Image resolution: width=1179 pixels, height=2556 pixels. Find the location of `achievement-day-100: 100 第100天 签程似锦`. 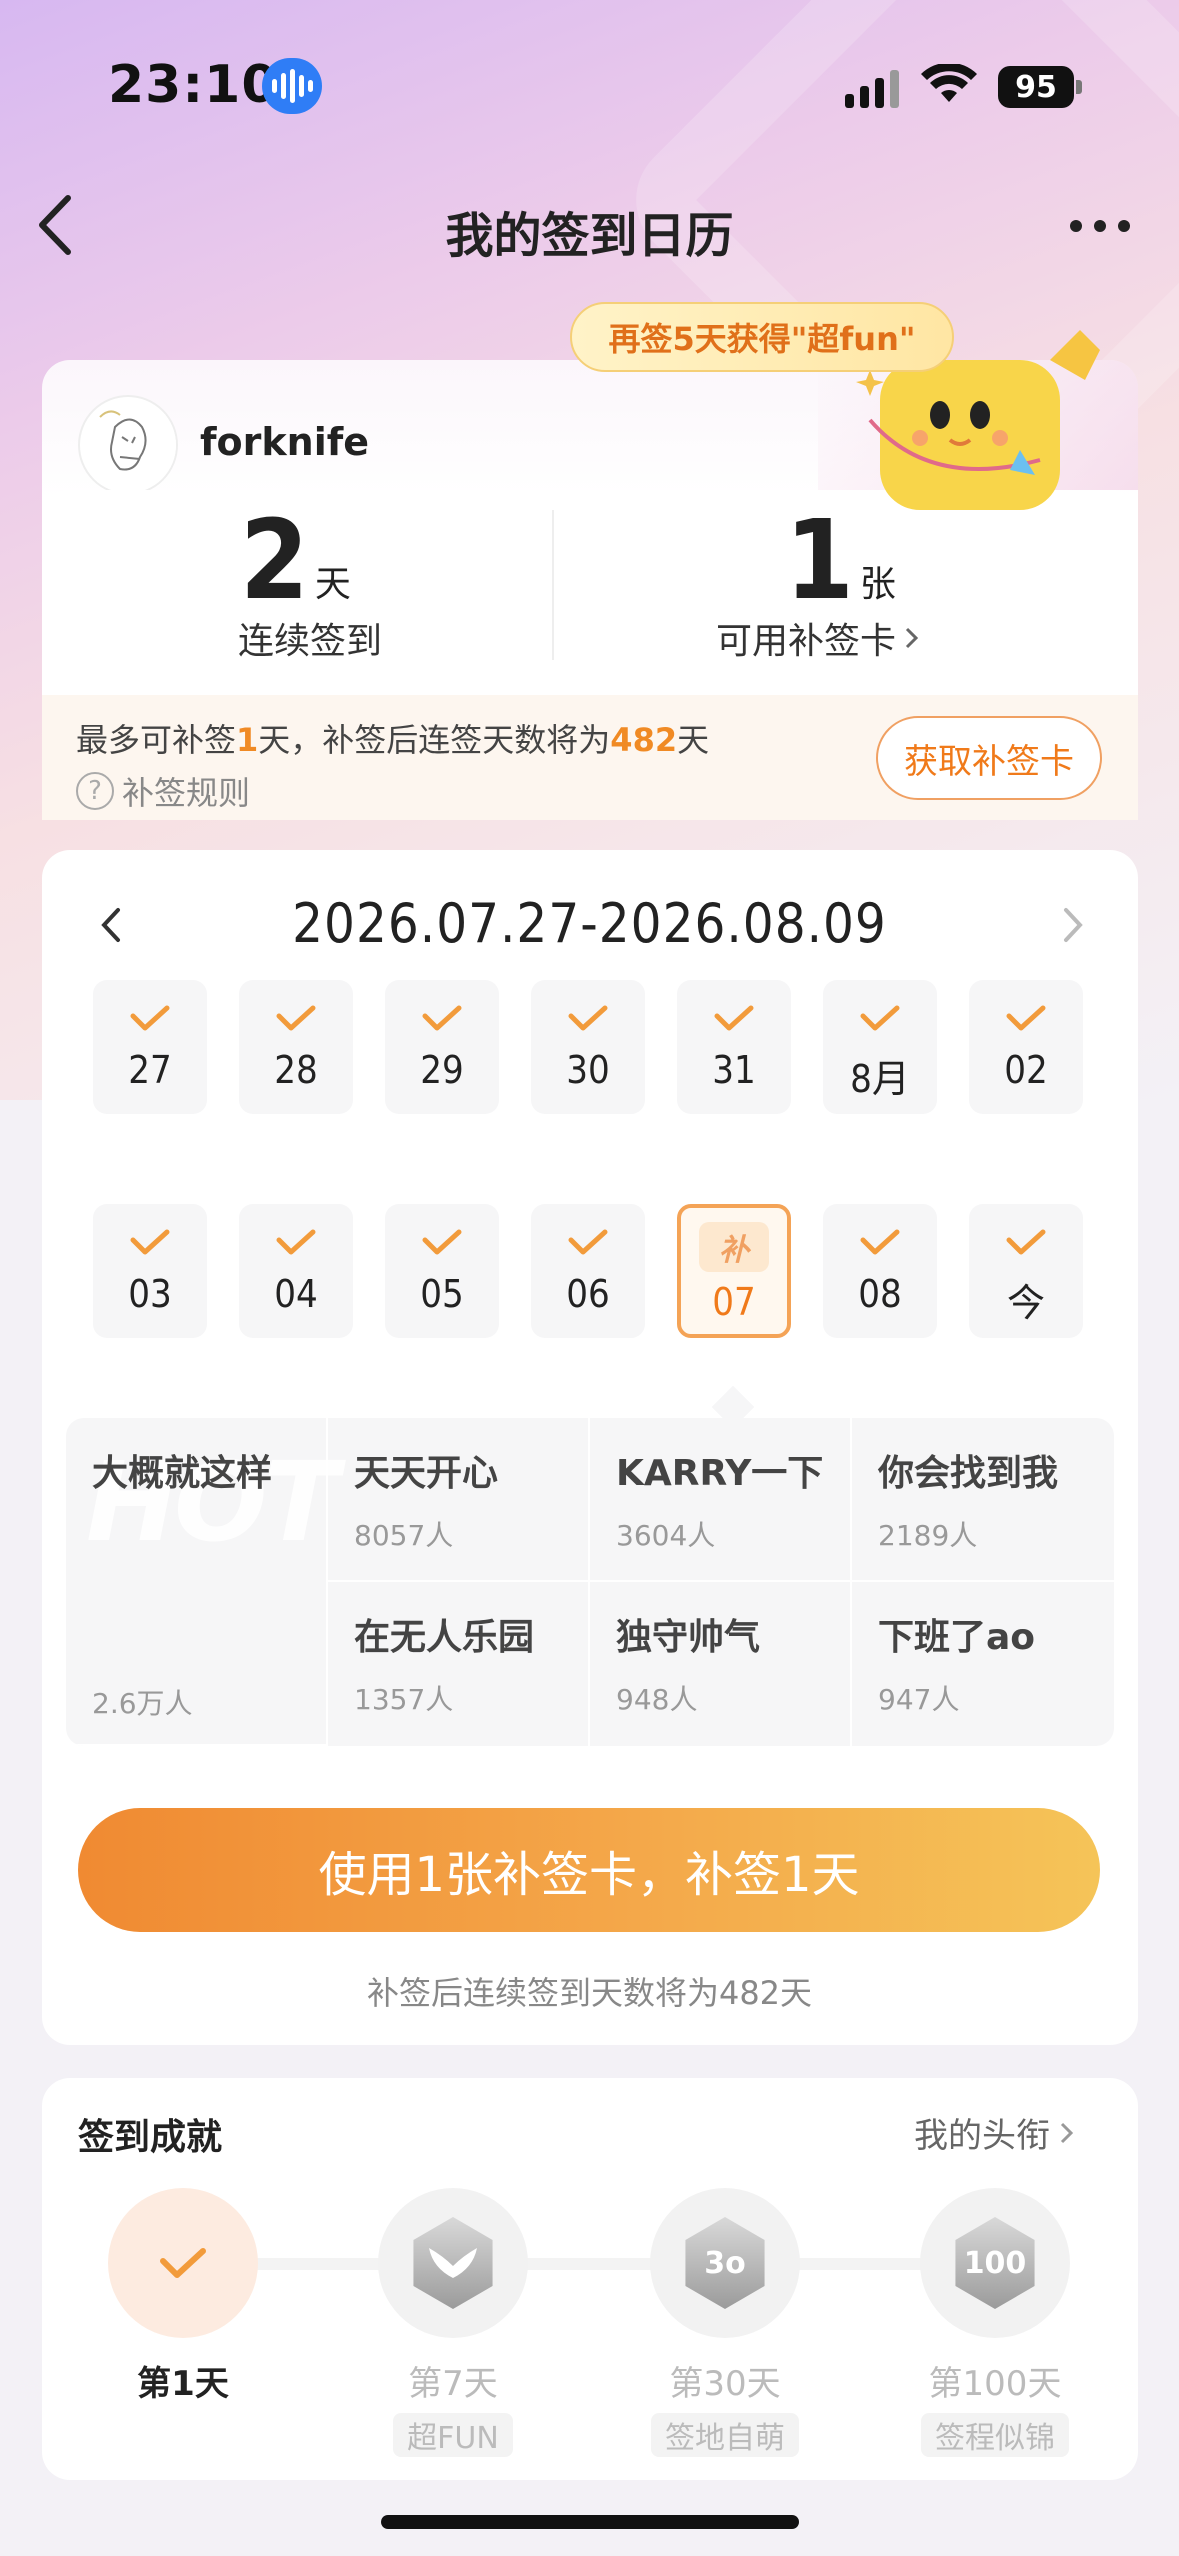

achievement-day-100: 100 第100天 签程似锦 is located at coordinates (995, 2322).